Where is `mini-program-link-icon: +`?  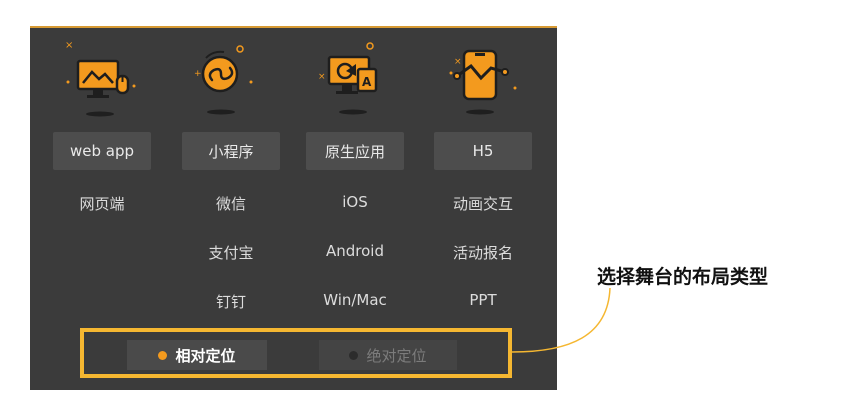
mini-program-link-icon: + is located at coordinates (221, 77).